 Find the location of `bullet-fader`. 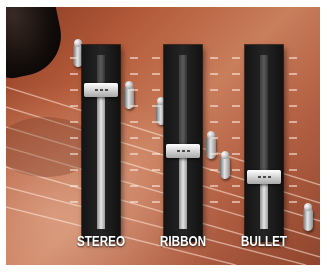

bullet-fader is located at coordinates (264, 143).